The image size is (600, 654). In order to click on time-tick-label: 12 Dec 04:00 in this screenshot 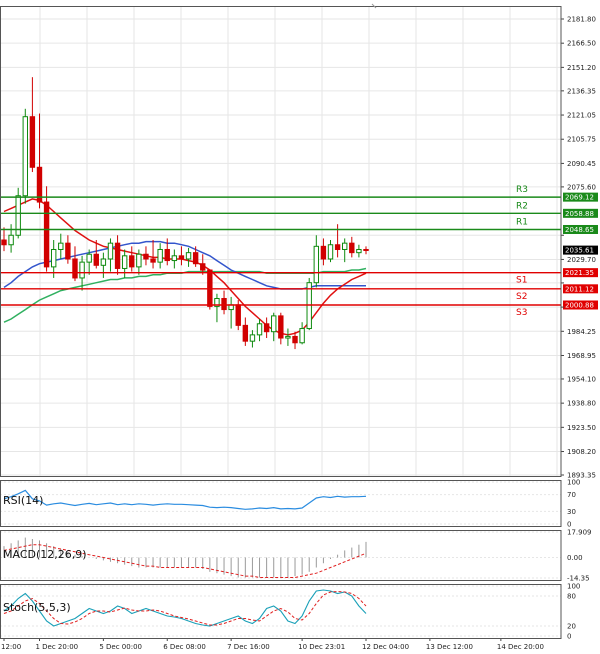, I will do `click(385, 647)`.